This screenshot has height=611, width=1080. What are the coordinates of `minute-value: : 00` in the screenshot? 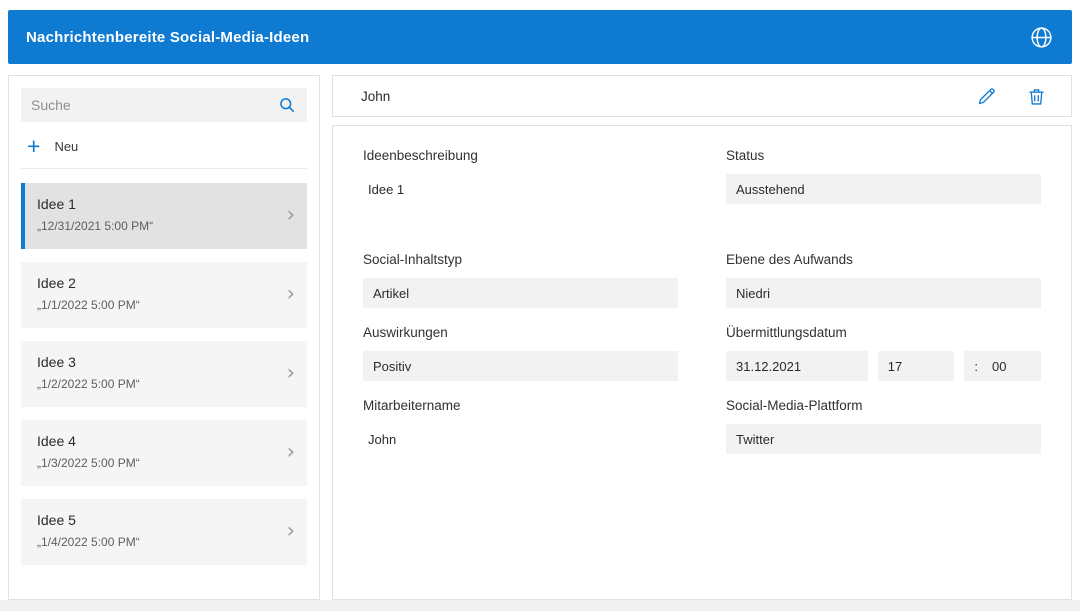 It's located at (1002, 366).